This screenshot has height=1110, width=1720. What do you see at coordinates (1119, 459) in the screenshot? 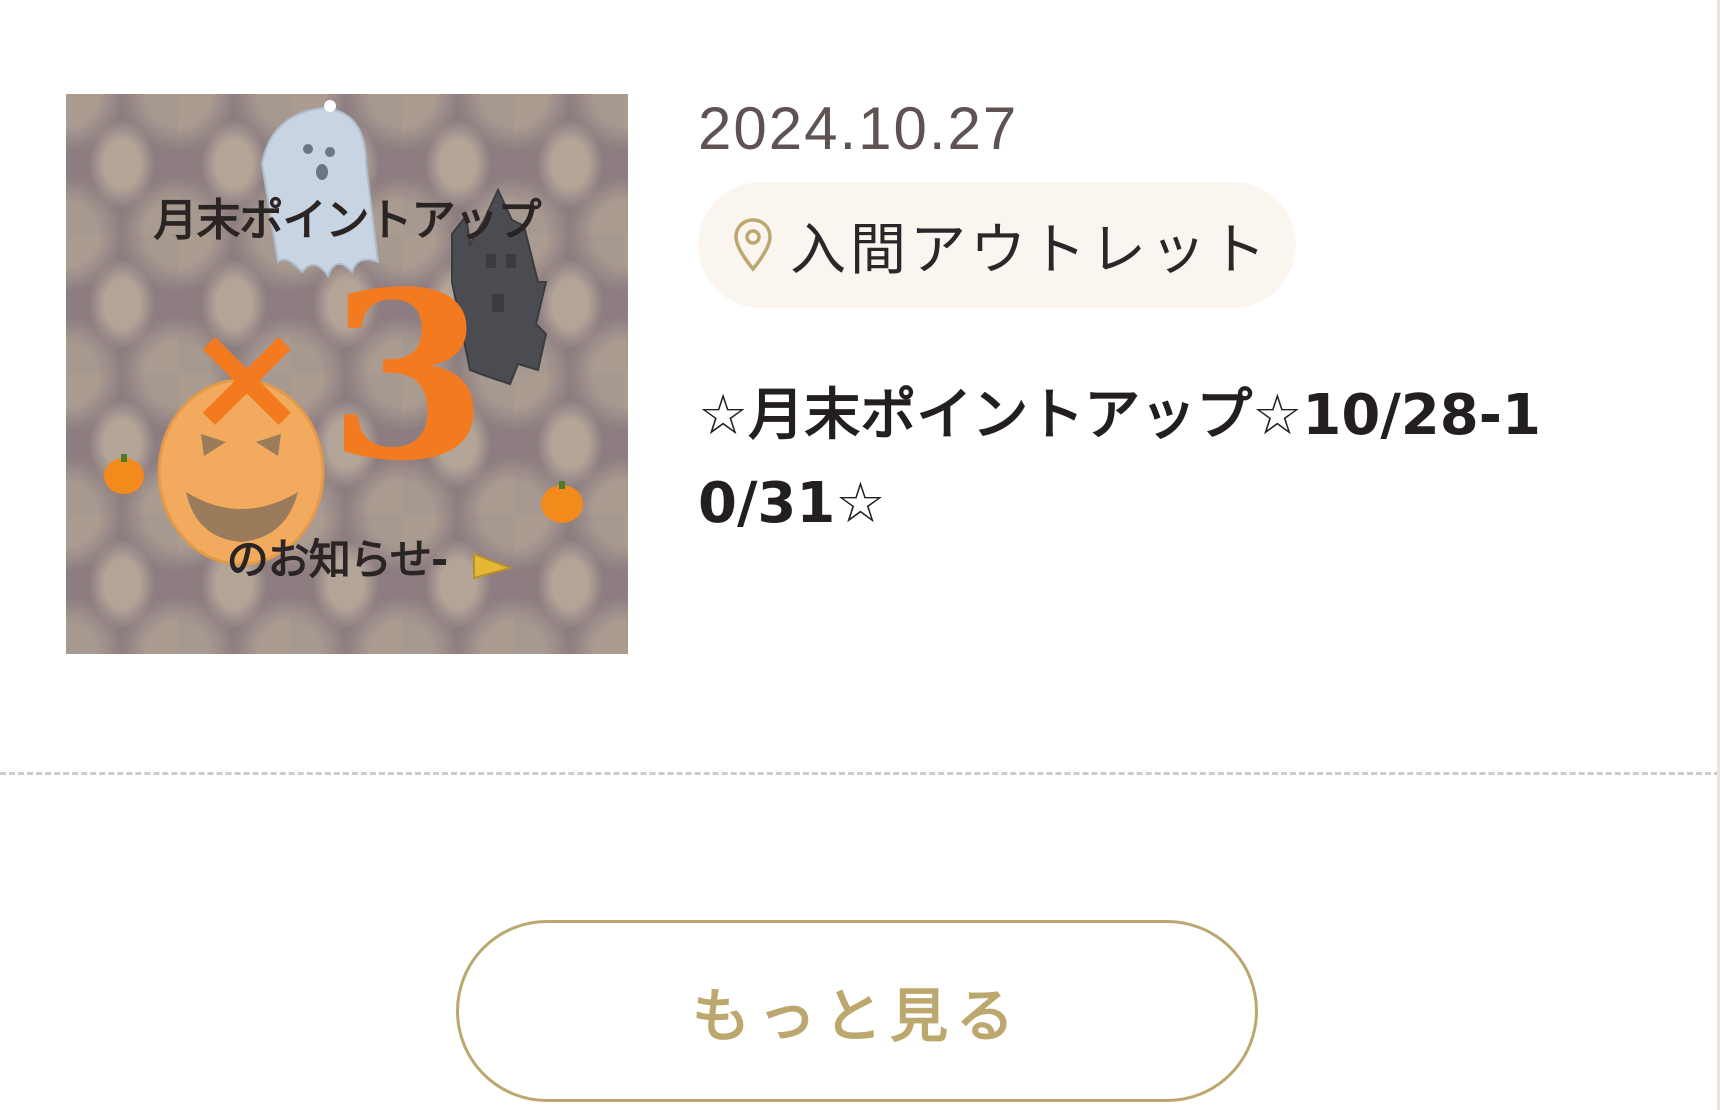
I see `news-title: ☆月末ポイントアップ☆10/28-10/31☆` at bounding box center [1119, 459].